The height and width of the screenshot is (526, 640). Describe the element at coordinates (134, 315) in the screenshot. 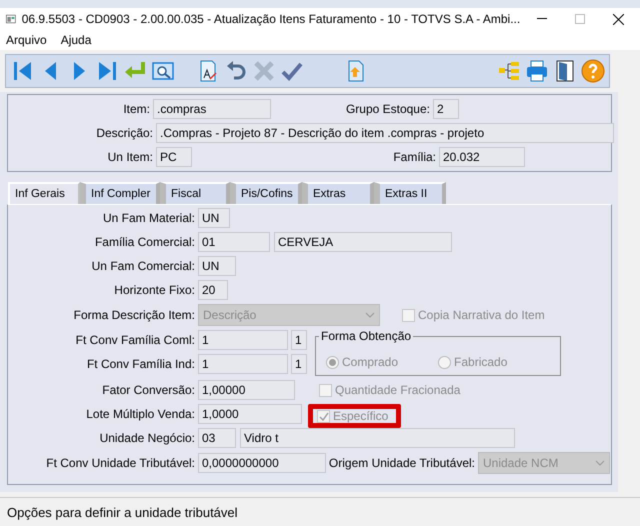

I see `field-label: Forma Descrição Item:` at that location.